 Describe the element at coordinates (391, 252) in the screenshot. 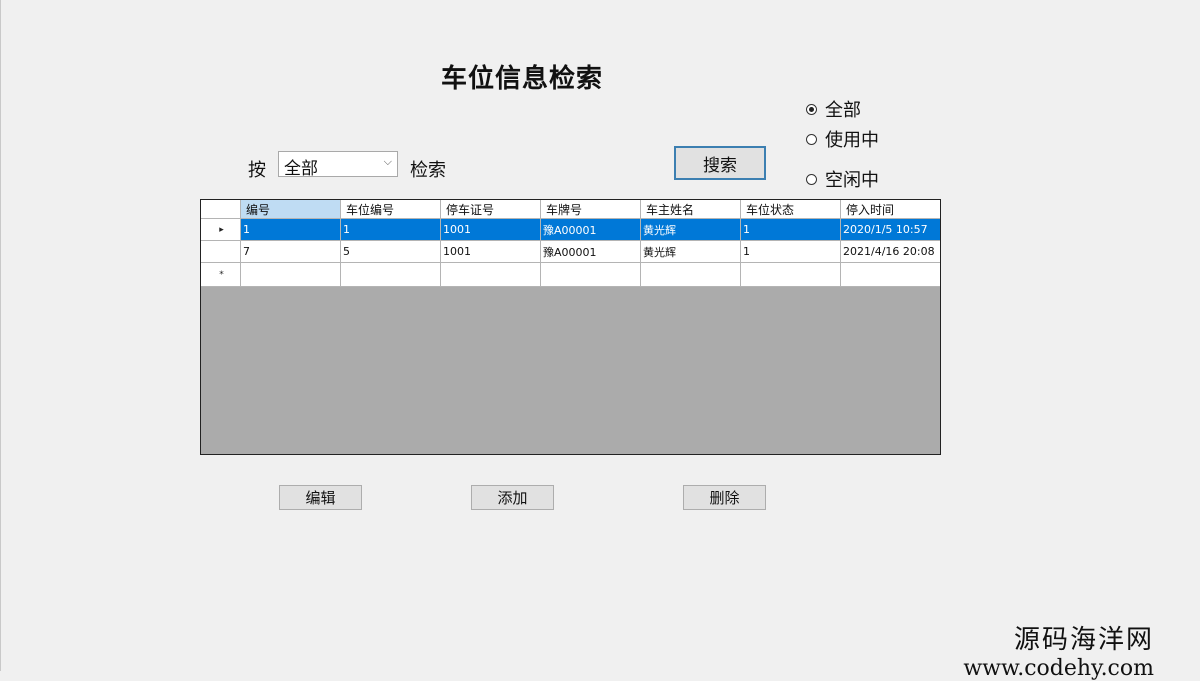

I see `table-cell: 5` at that location.